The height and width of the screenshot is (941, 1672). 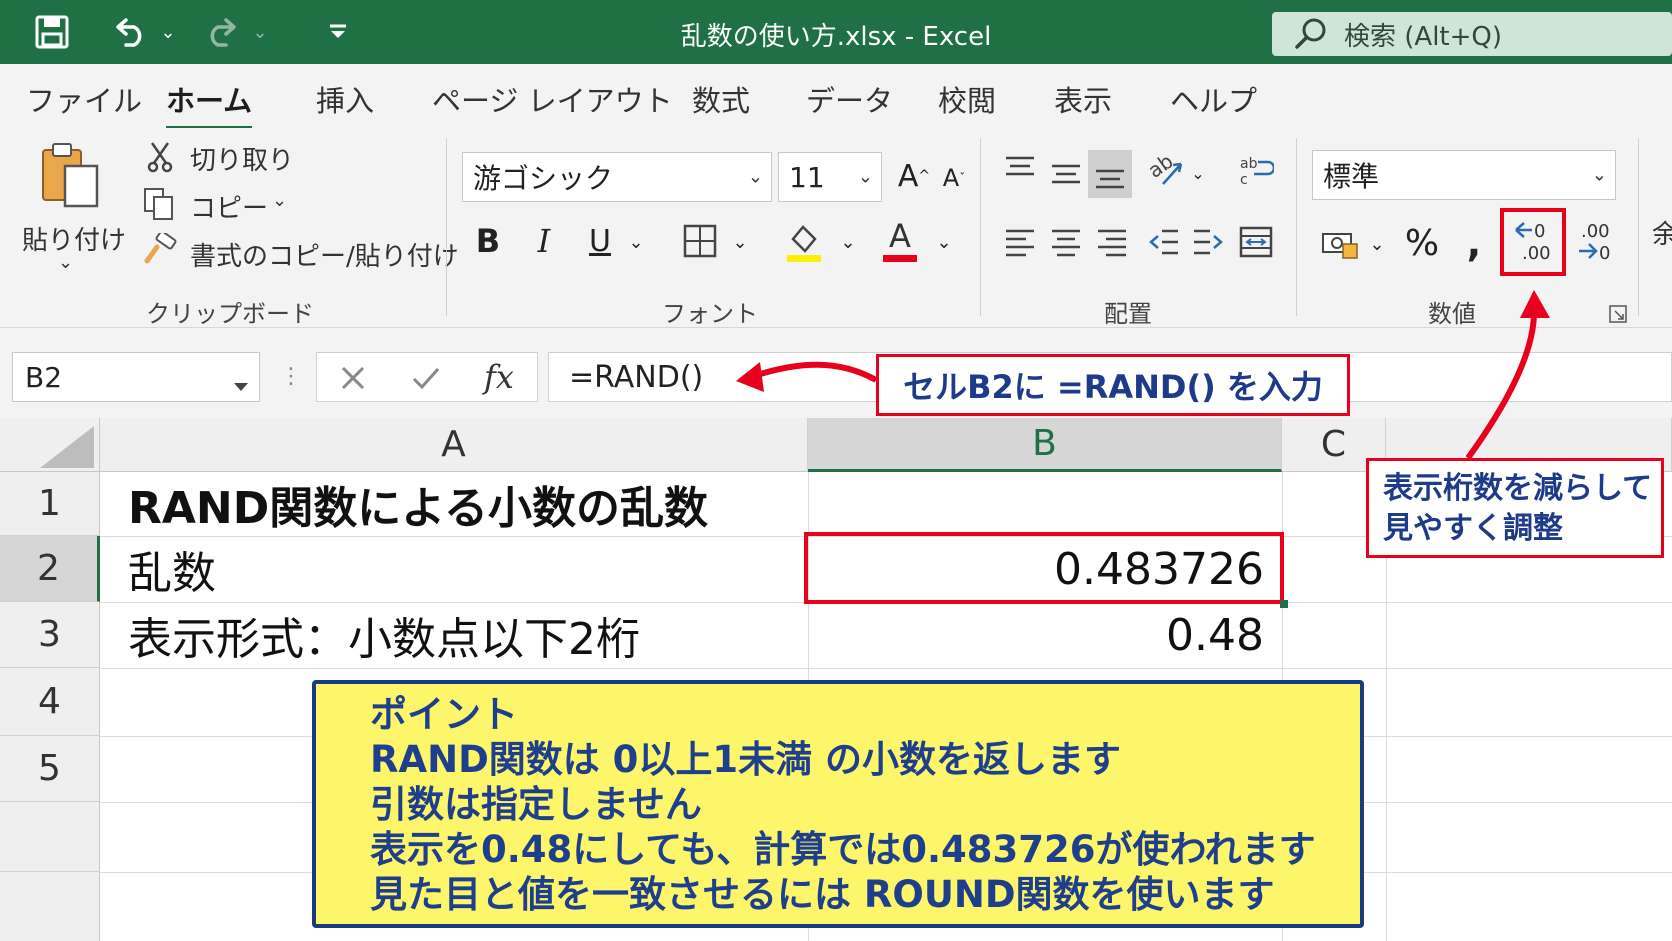 I want to click on decrease-decimal-icon: .00 0, so click(x=1598, y=240).